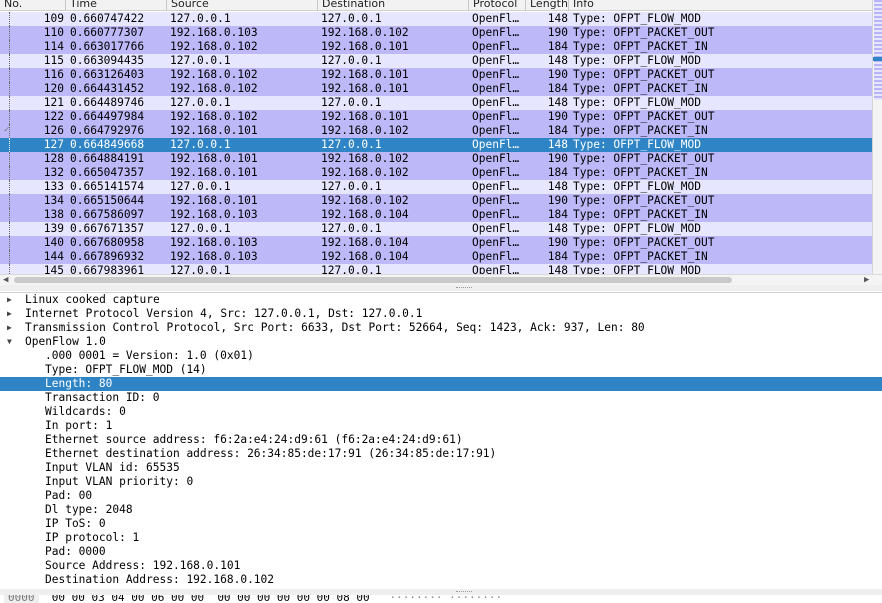 This screenshot has width=882, height=603. I want to click on packet-number: 133, so click(53, 186).